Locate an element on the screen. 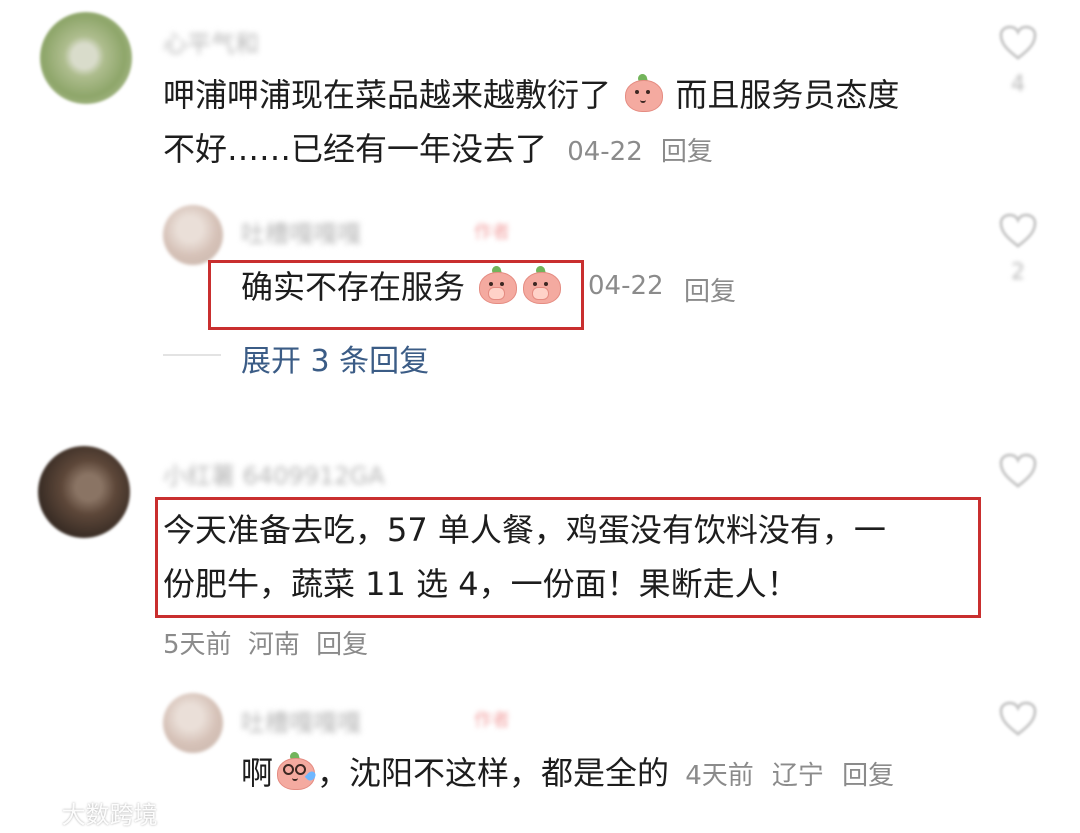 This screenshot has height=833, width=1080. reply-text: 确实不存在服务 is located at coordinates (353, 287).